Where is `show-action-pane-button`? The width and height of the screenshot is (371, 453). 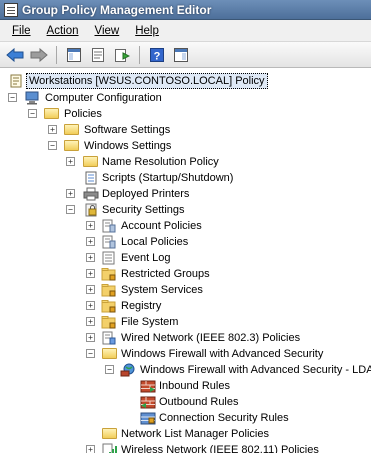 show-action-pane-button is located at coordinates (181, 55).